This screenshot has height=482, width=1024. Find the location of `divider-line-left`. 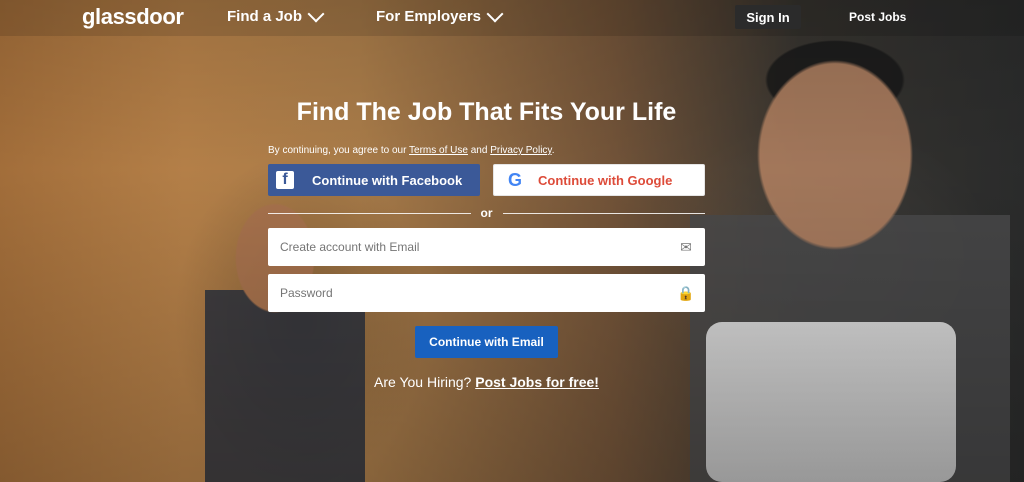

divider-line-left is located at coordinates (369, 213).